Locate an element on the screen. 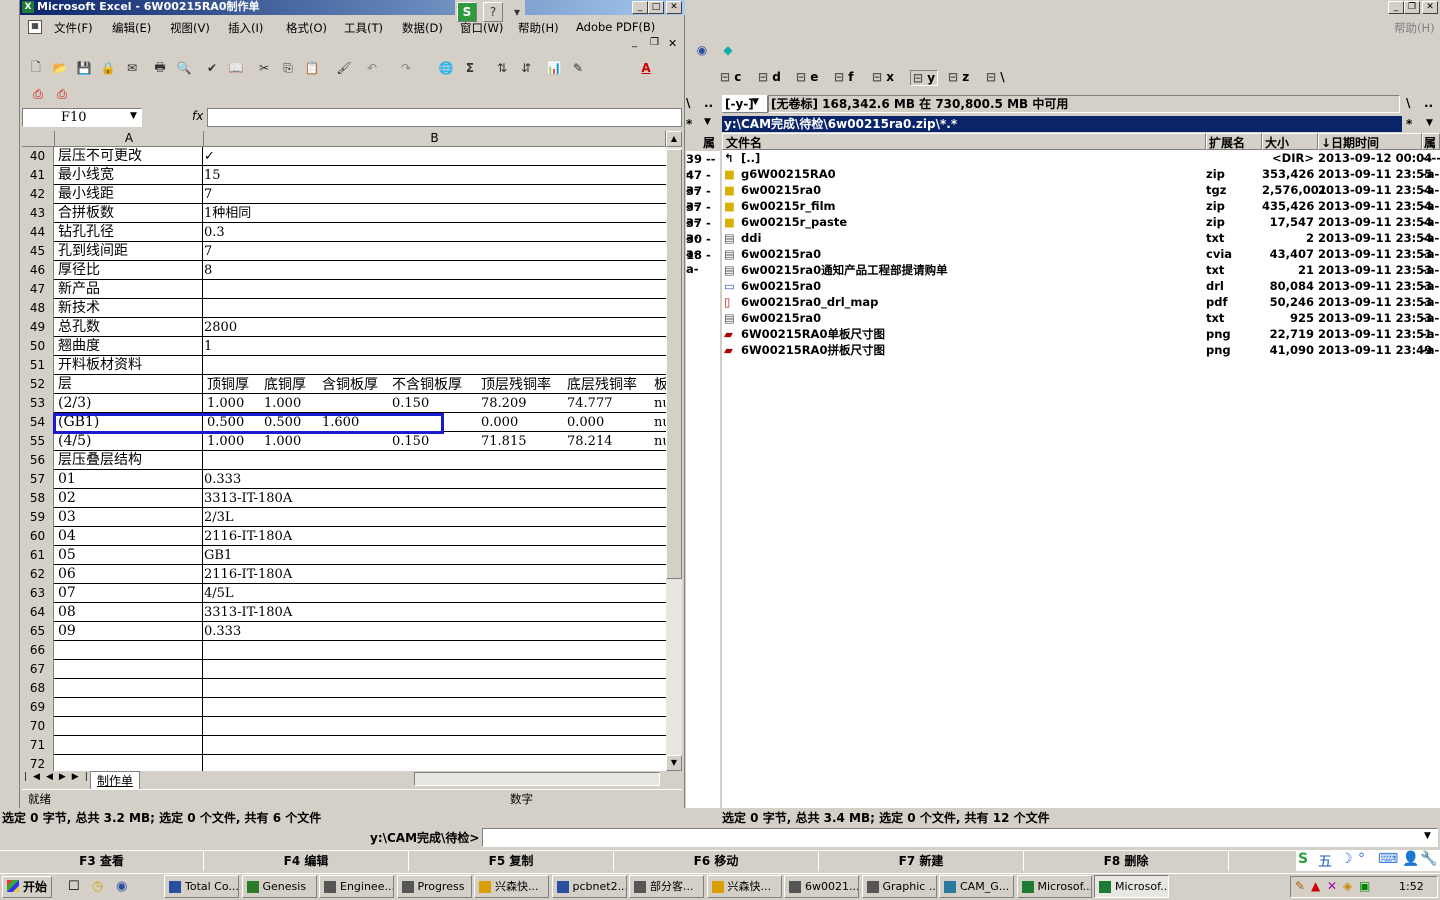 This screenshot has height=900, width=1440. cell-b: ✓ is located at coordinates (435, 156).